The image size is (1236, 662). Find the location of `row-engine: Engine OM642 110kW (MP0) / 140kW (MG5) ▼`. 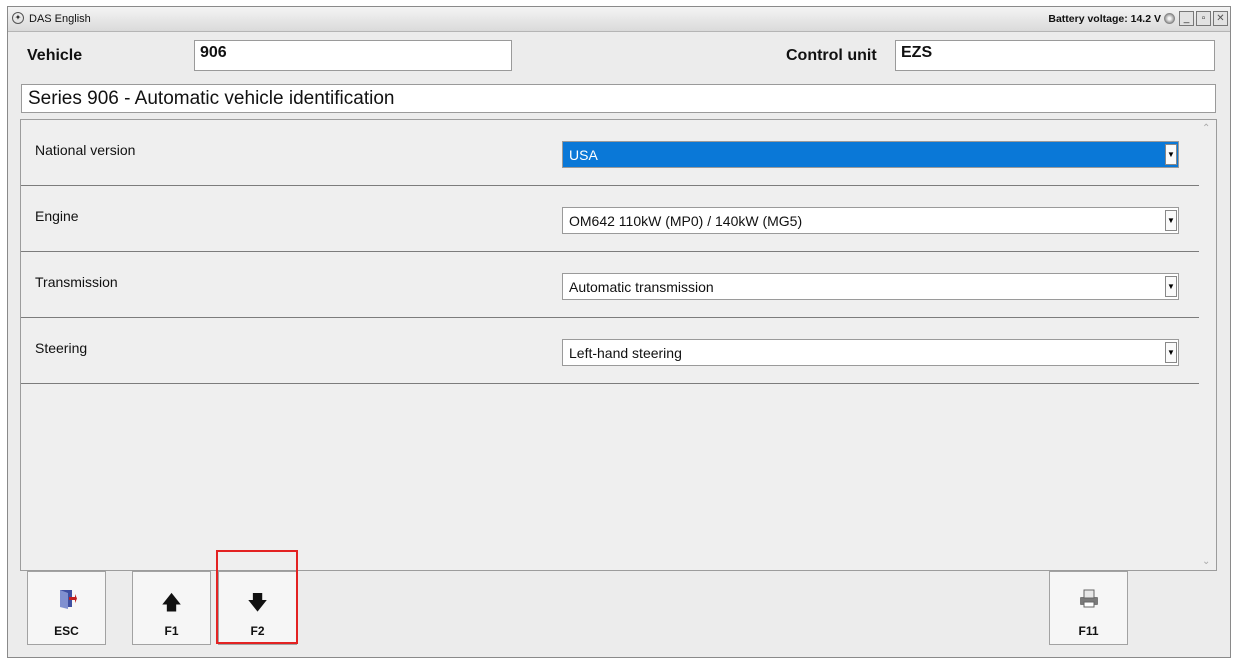

row-engine: Engine OM642 110kW (MP0) / 140kW (MG5) ▼ is located at coordinates (610, 219).